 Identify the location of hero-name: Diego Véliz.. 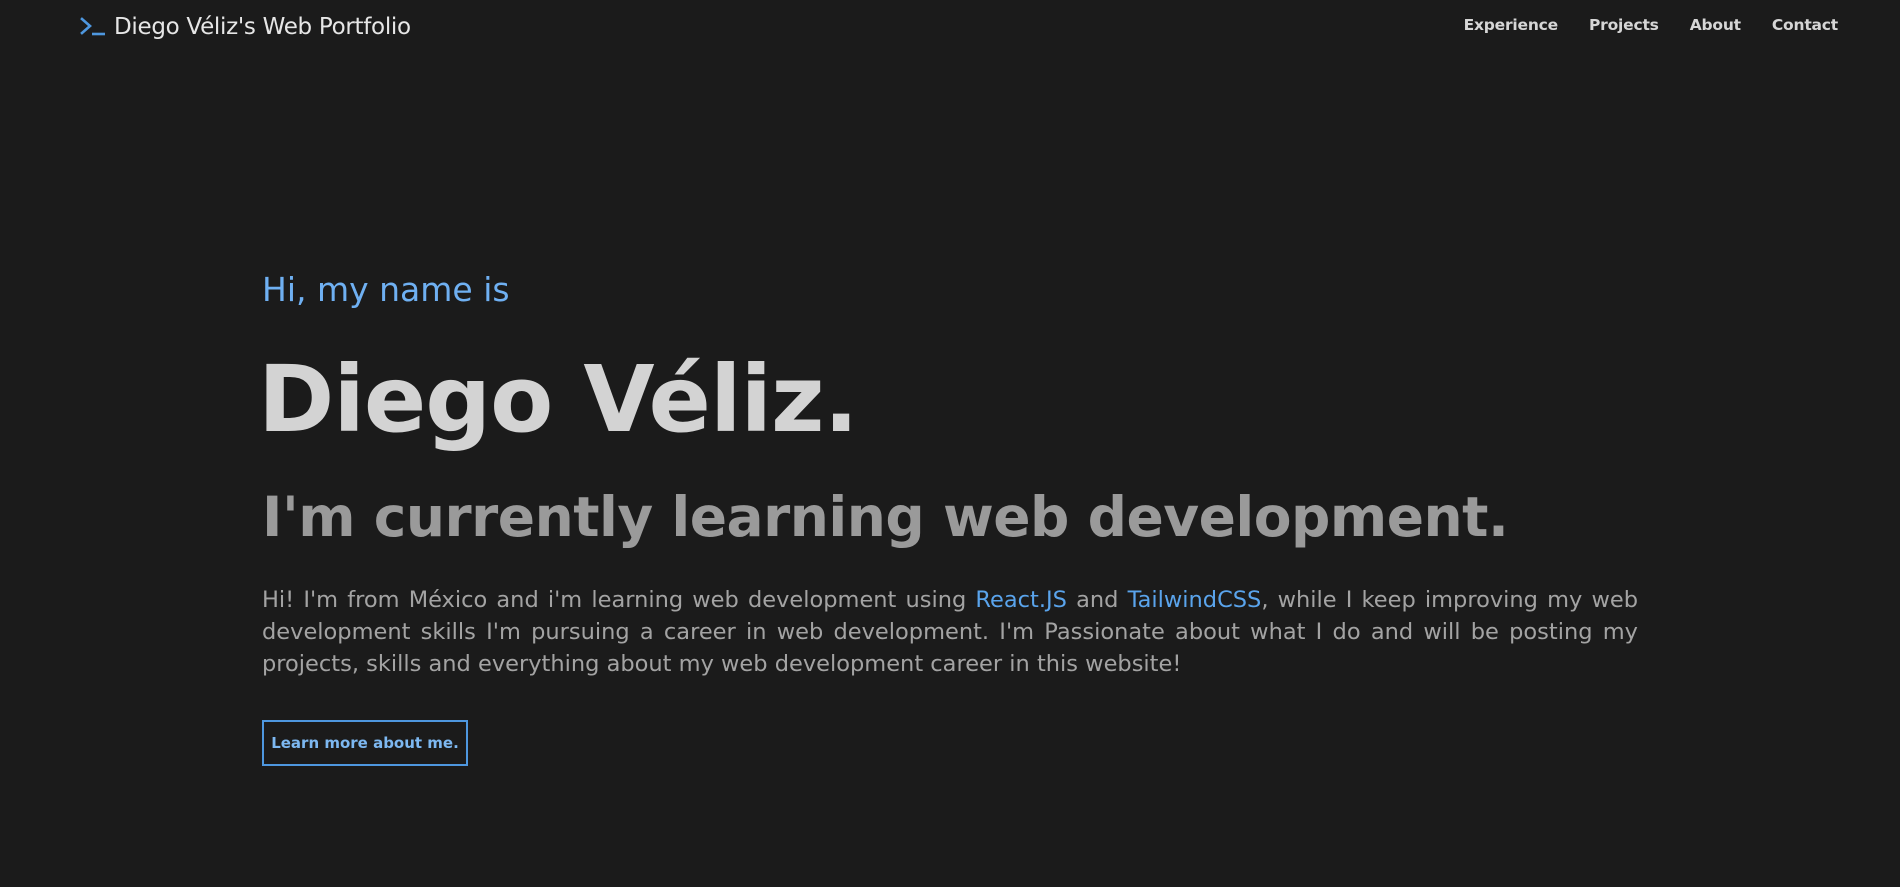
(558, 399).